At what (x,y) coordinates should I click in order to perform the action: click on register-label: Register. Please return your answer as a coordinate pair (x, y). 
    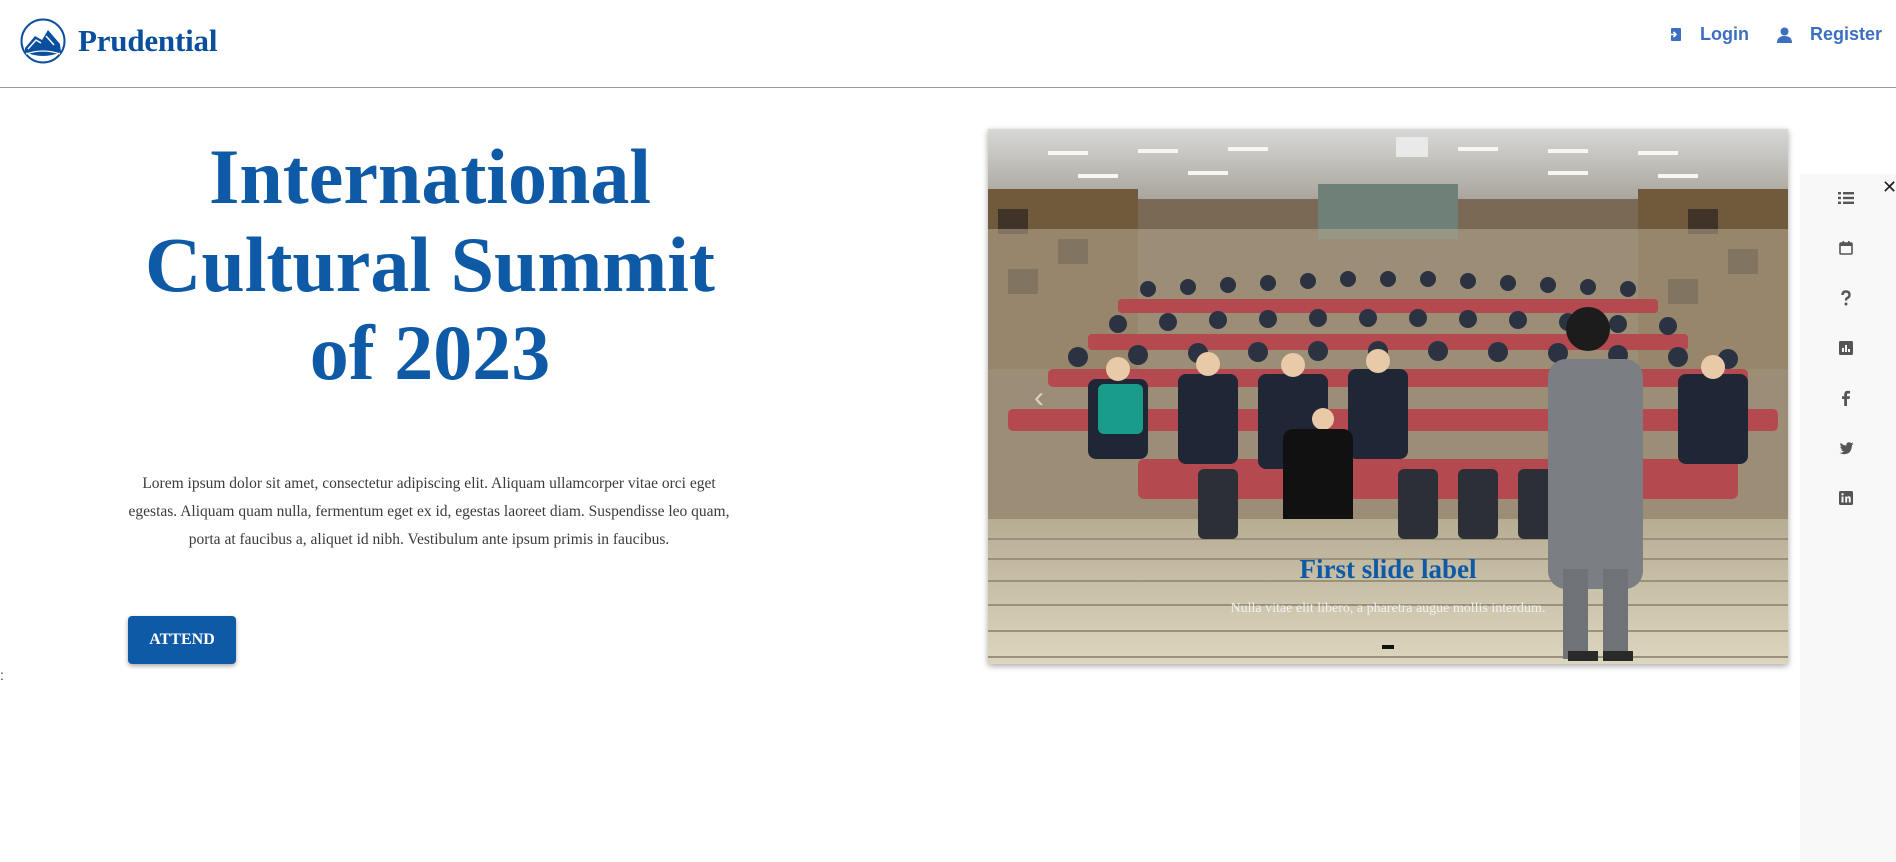
    Looking at the image, I should click on (1845, 34).